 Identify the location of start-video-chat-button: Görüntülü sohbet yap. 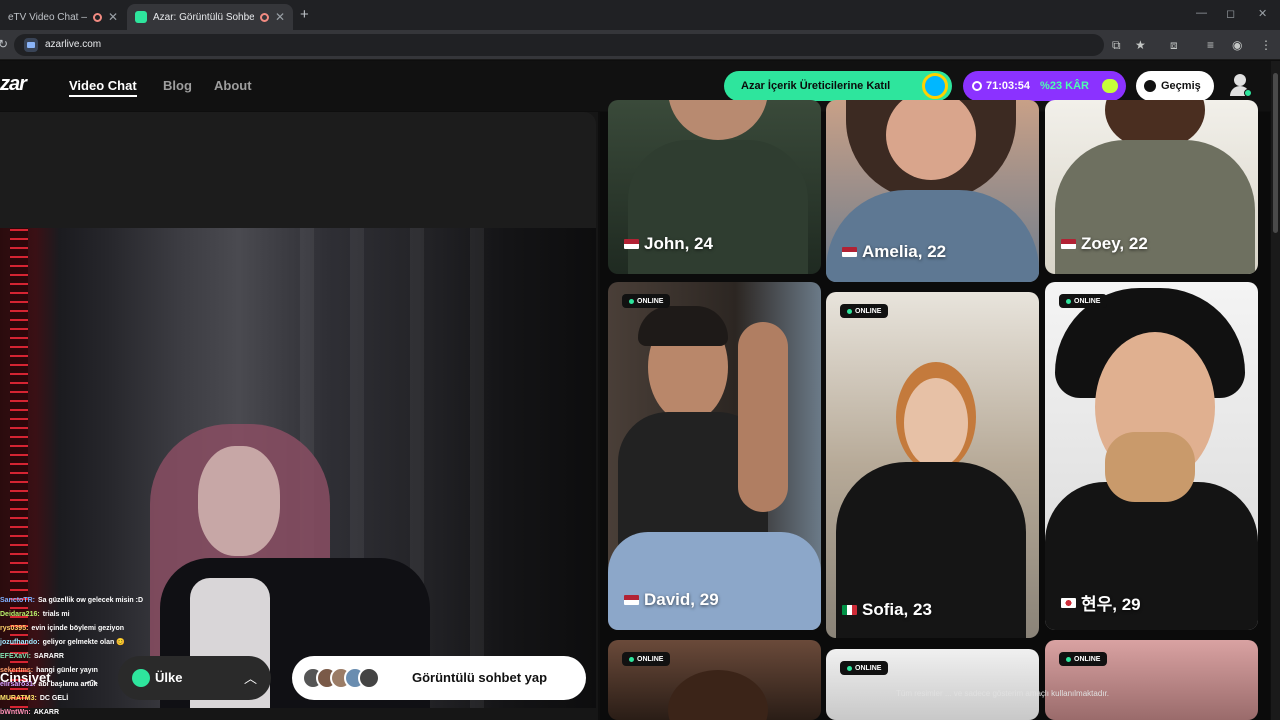
(439, 678).